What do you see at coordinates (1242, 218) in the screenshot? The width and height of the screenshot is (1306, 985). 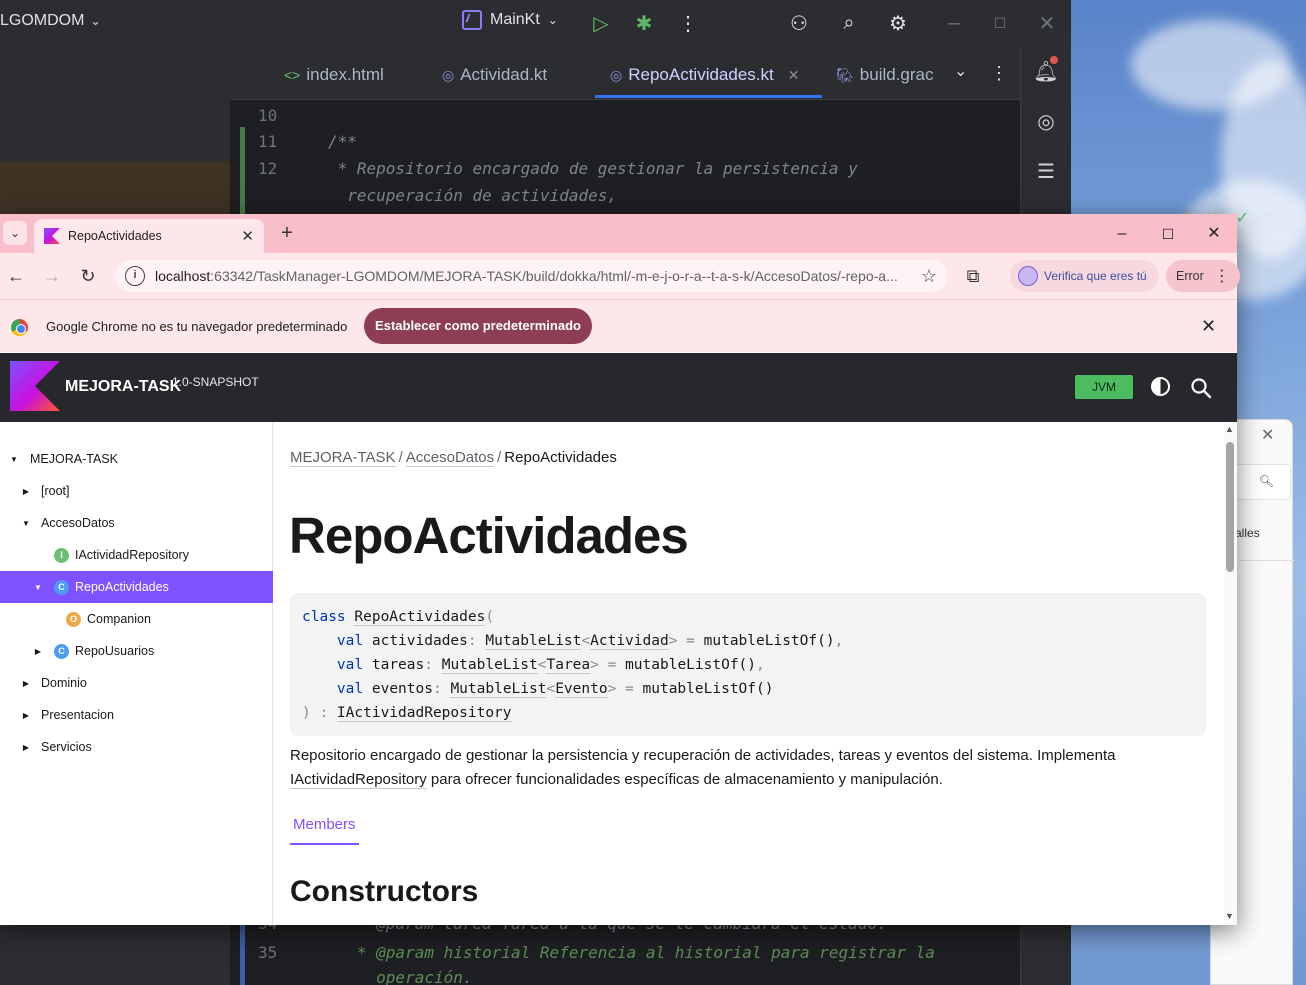 I see `check-icon: ✓` at bounding box center [1242, 218].